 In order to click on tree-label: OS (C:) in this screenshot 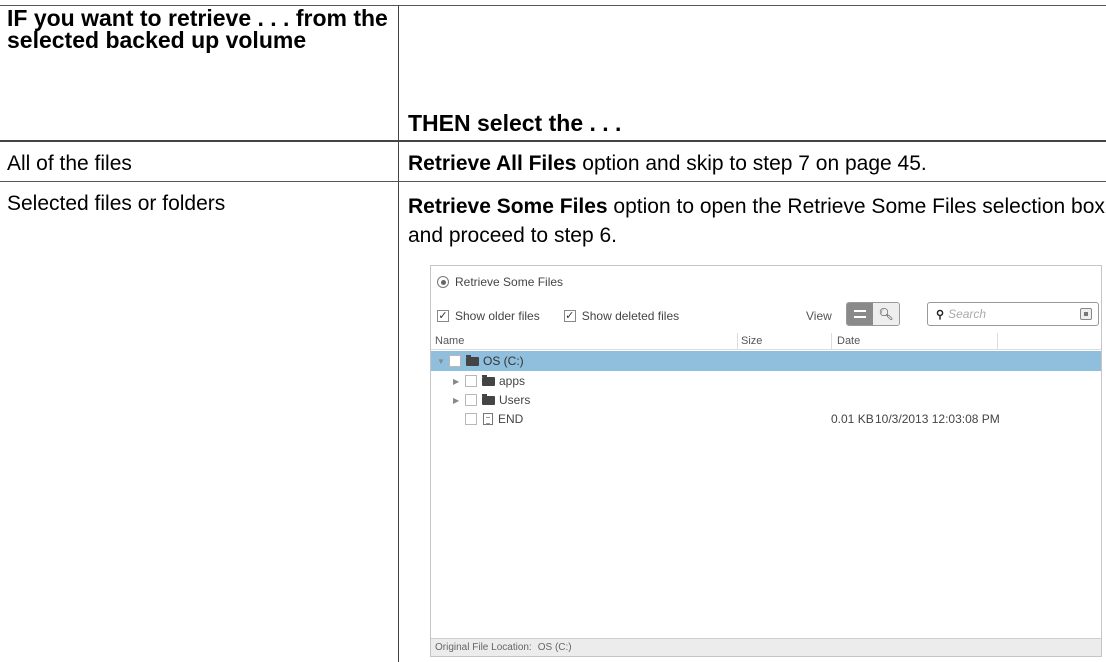, I will do `click(503, 361)`.